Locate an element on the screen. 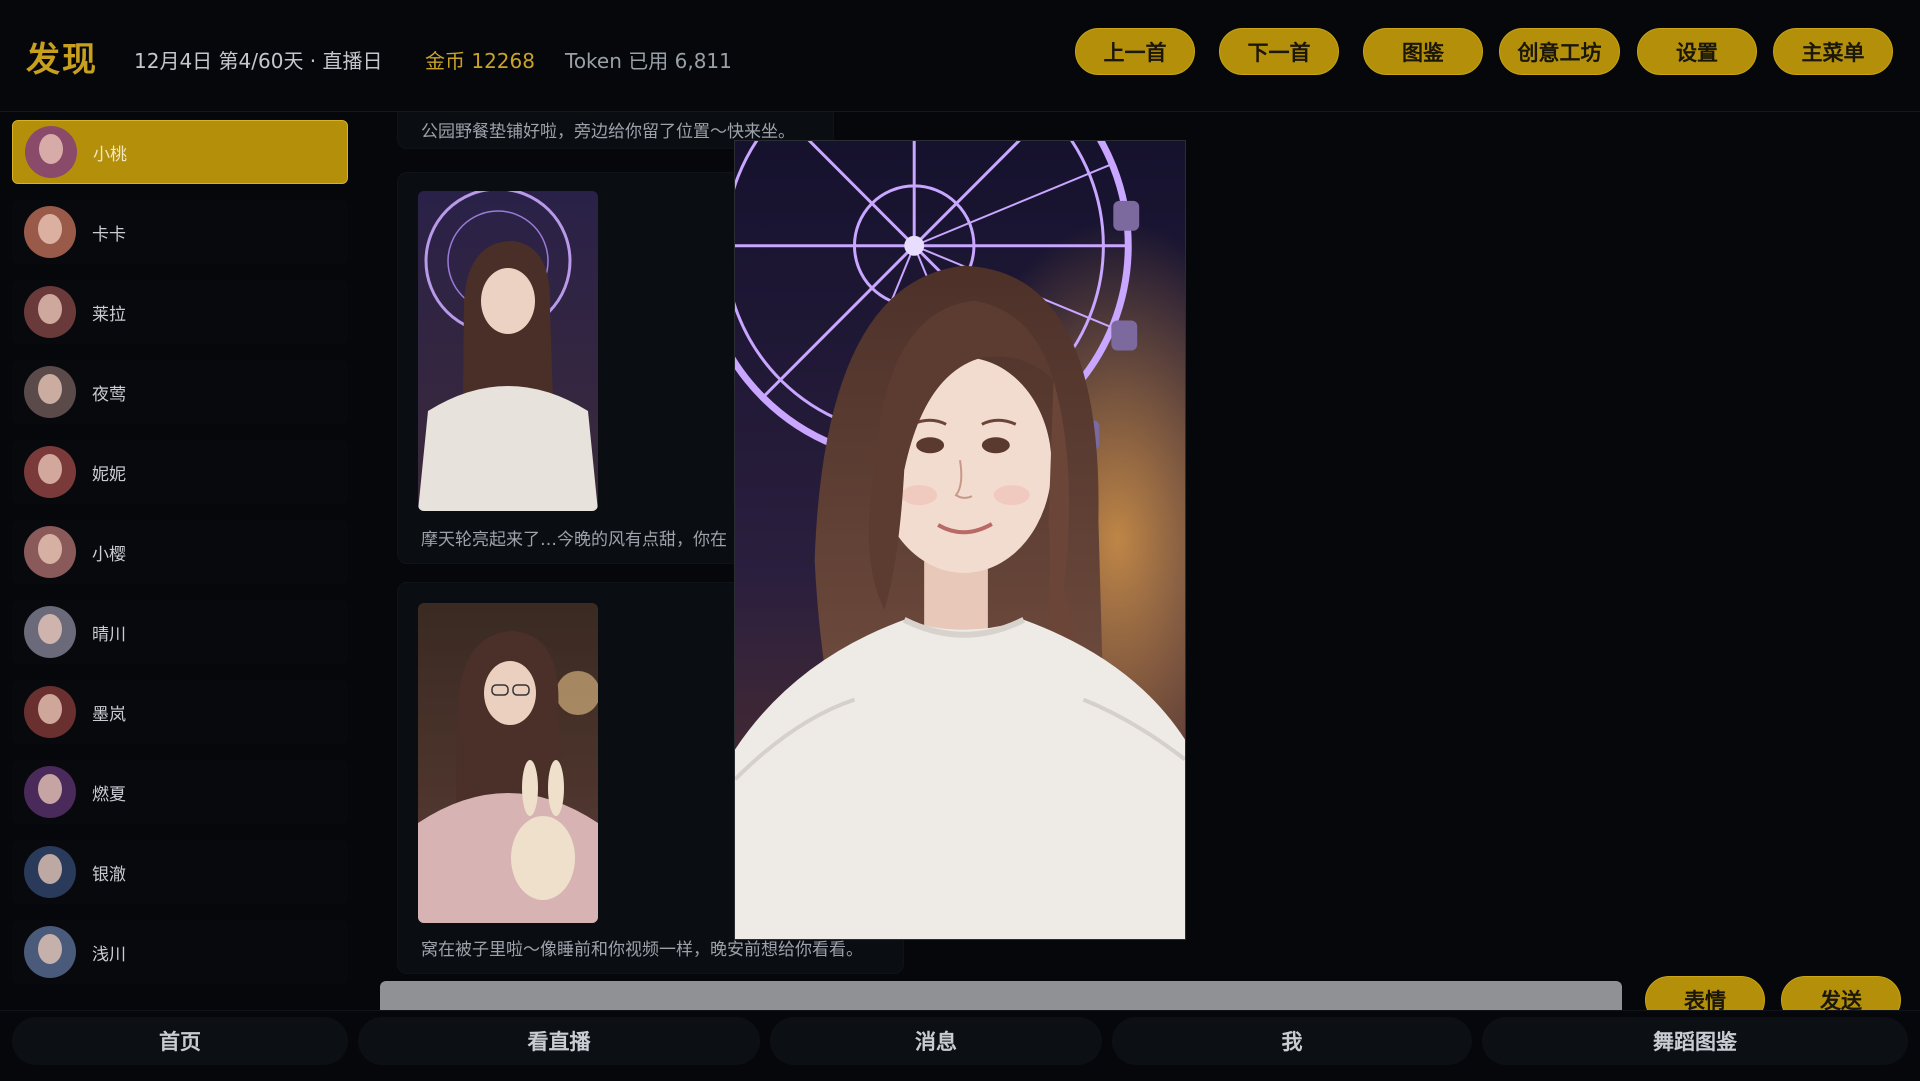  contact-item: 卡卡 is located at coordinates (180, 232).